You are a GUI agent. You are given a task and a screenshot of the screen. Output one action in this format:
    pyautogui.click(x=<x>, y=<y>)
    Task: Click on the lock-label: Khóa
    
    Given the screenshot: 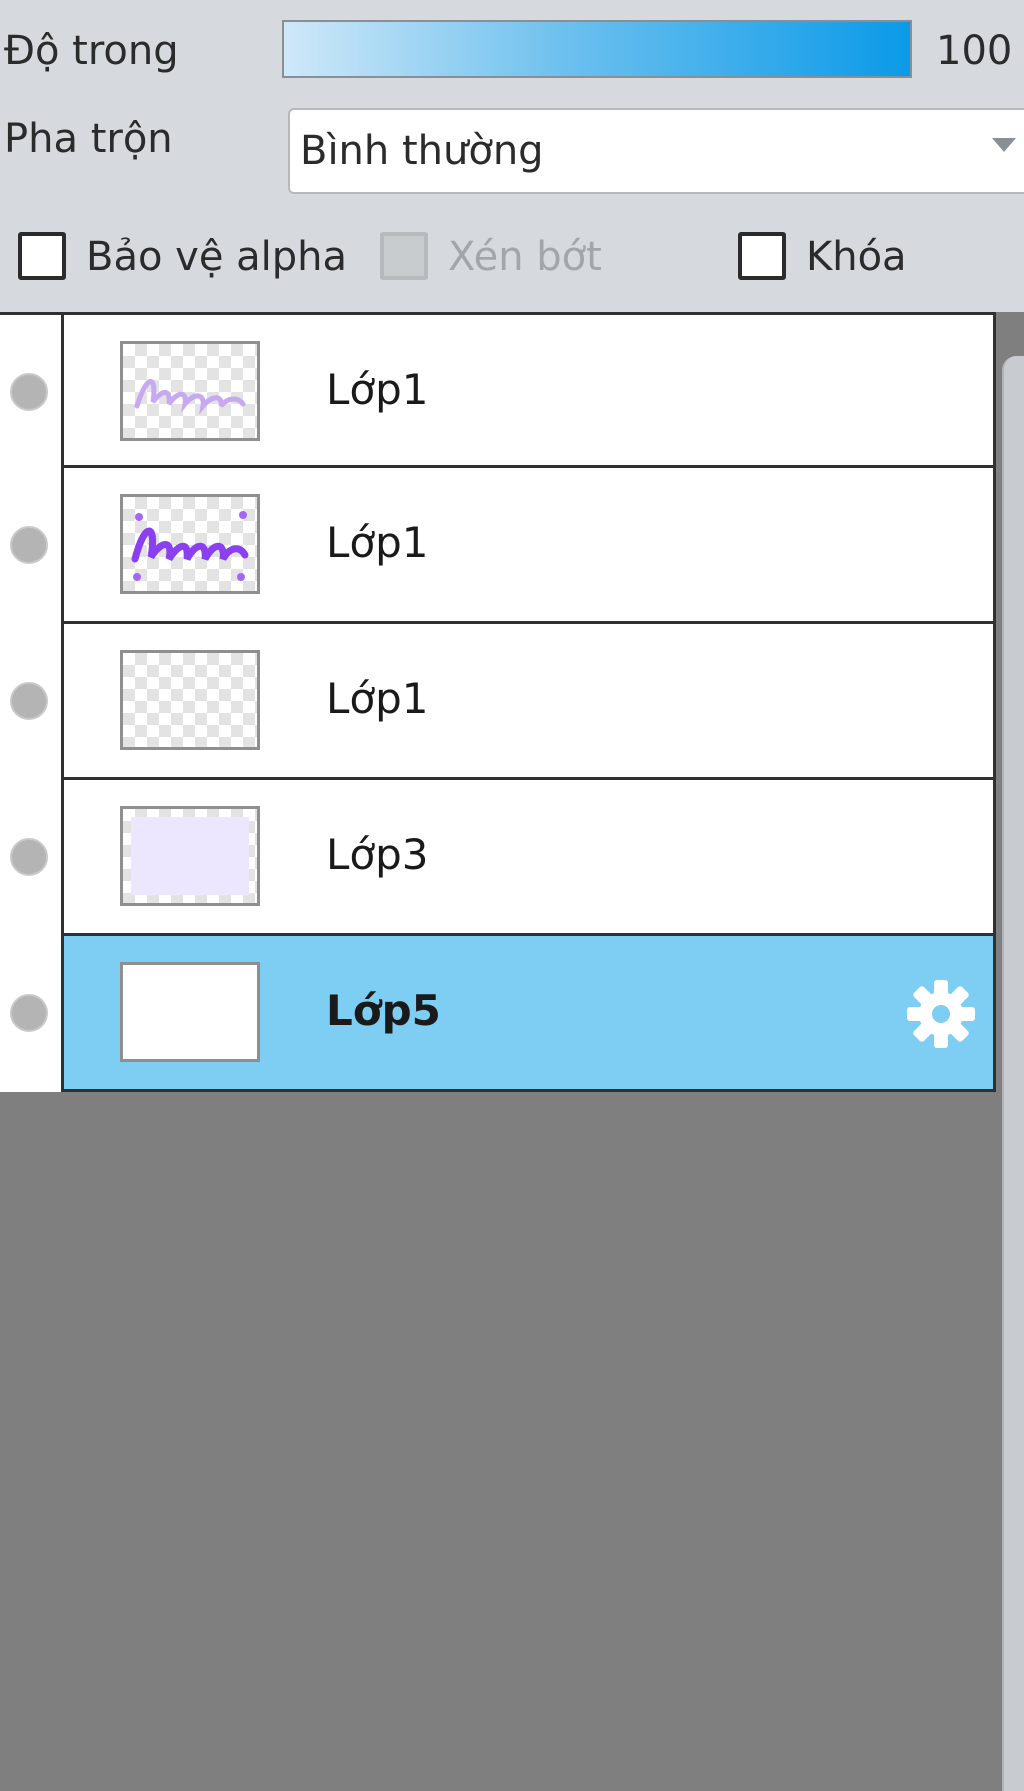 What is the action you would take?
    pyautogui.click(x=856, y=257)
    